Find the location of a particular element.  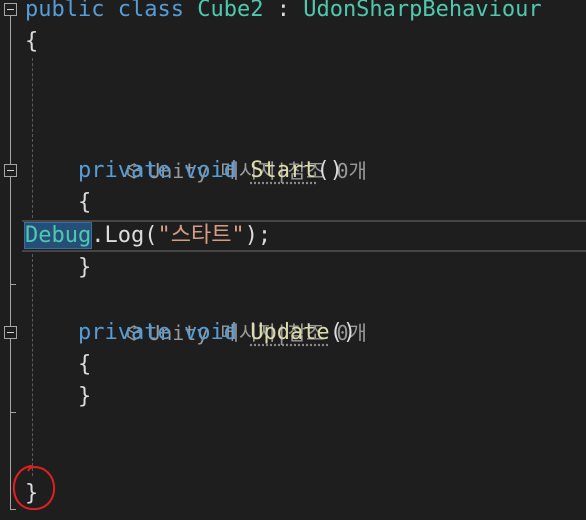

update-open-brace: { is located at coordinates (84, 365).